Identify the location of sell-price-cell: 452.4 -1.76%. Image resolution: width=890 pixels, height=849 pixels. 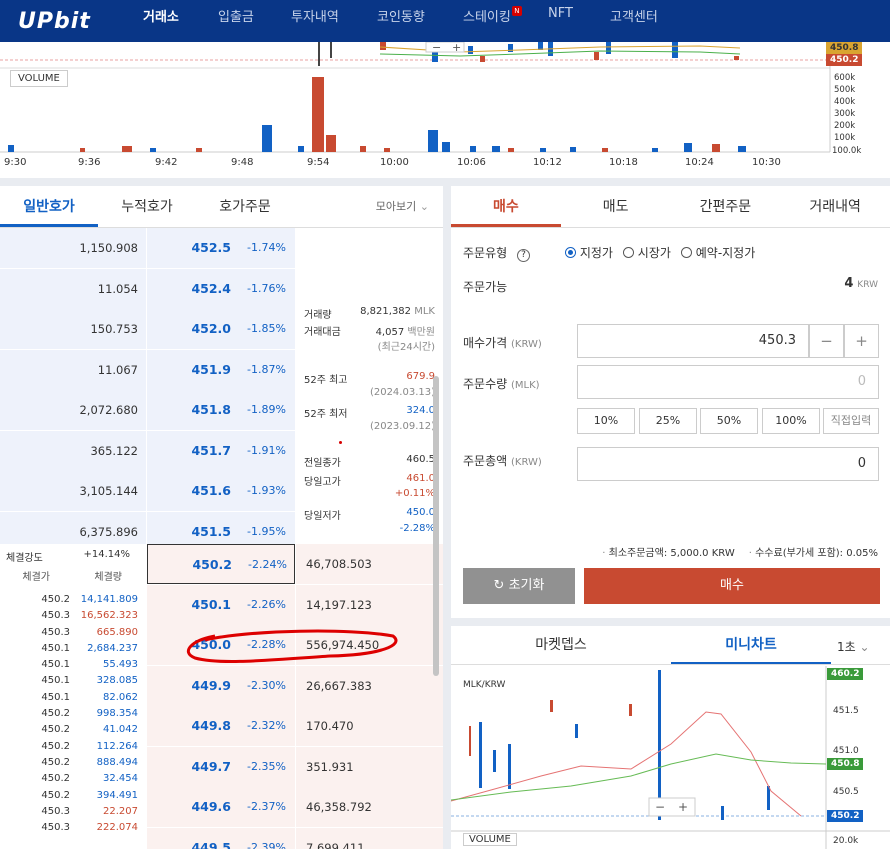
(221, 288).